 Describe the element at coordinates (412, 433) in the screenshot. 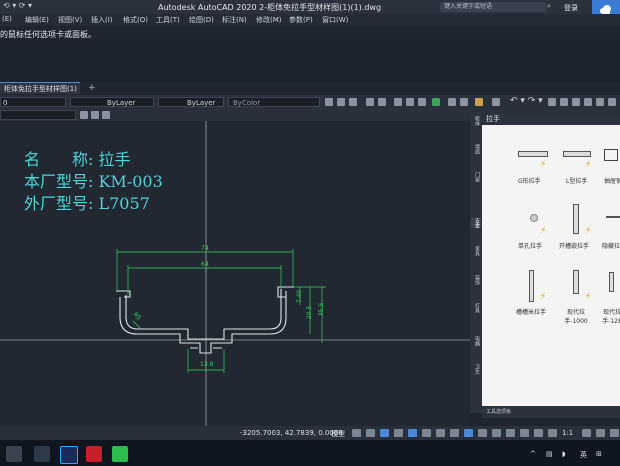

I see `osnap-icon` at that location.